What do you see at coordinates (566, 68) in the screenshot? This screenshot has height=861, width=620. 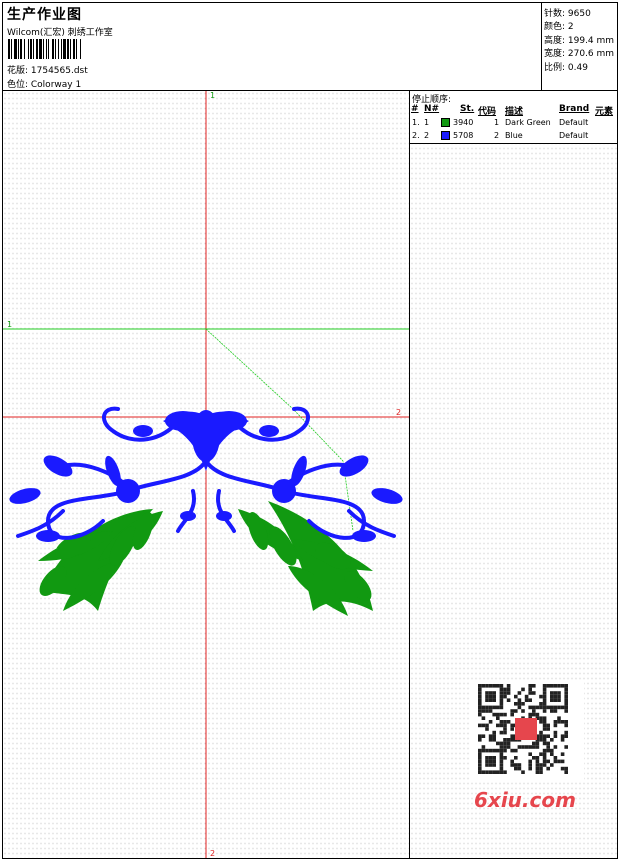 I see `design-scale: 比例: 0.49` at bounding box center [566, 68].